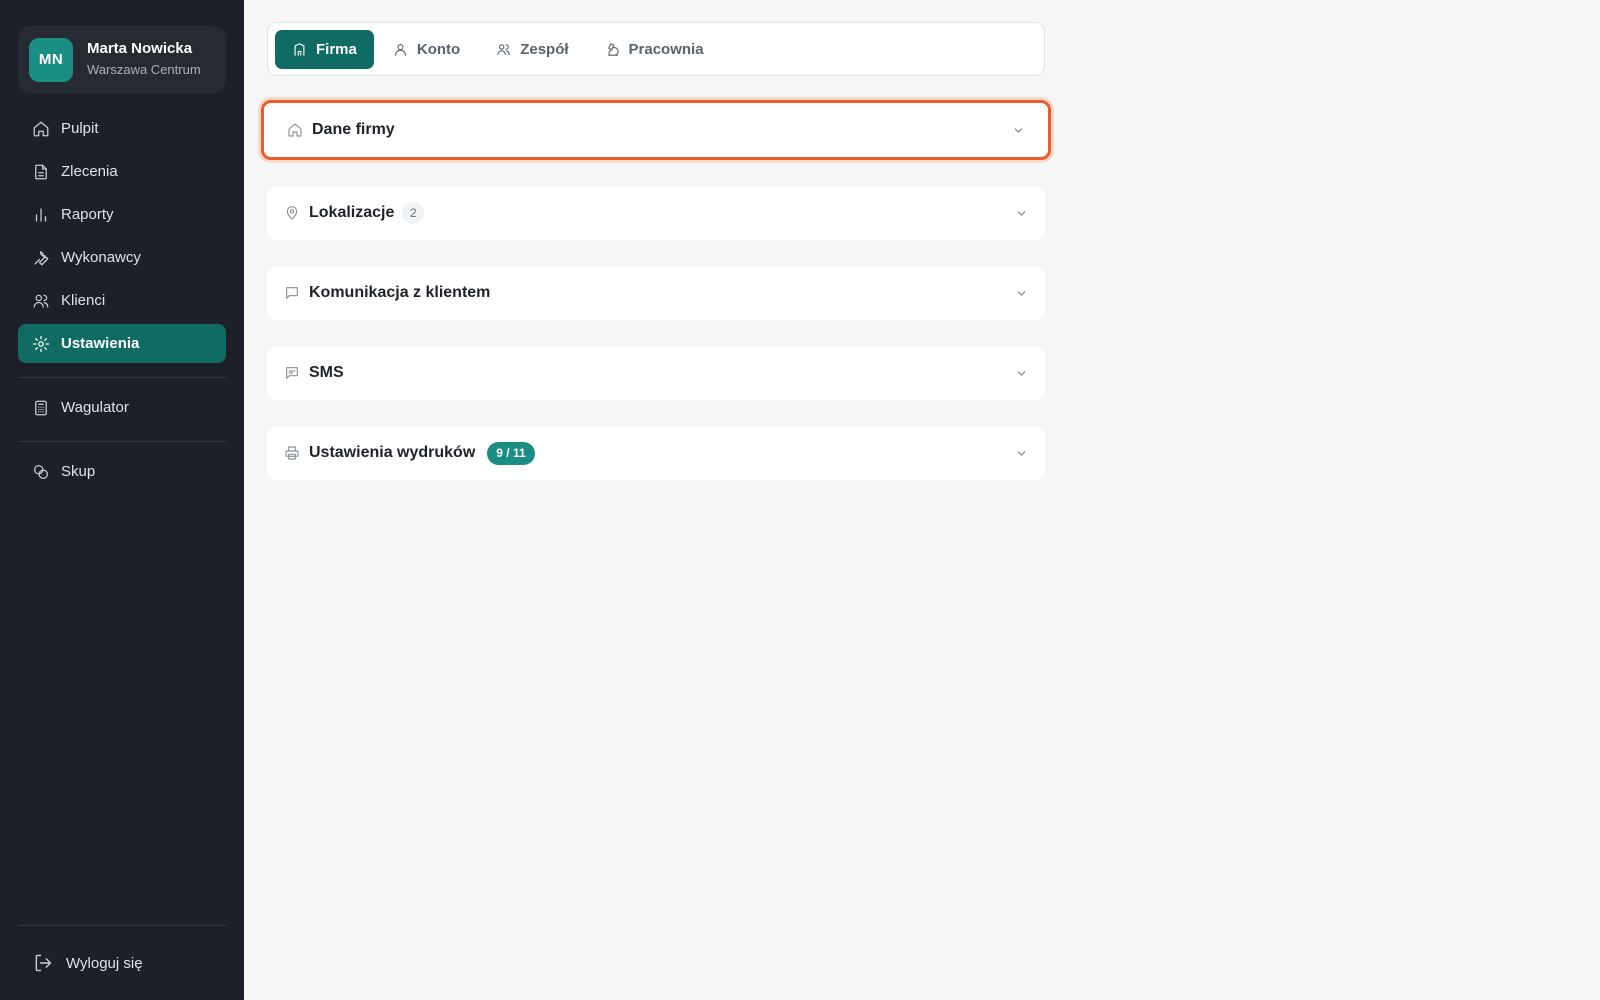  What do you see at coordinates (43, 963) in the screenshot?
I see `logout-icon` at bounding box center [43, 963].